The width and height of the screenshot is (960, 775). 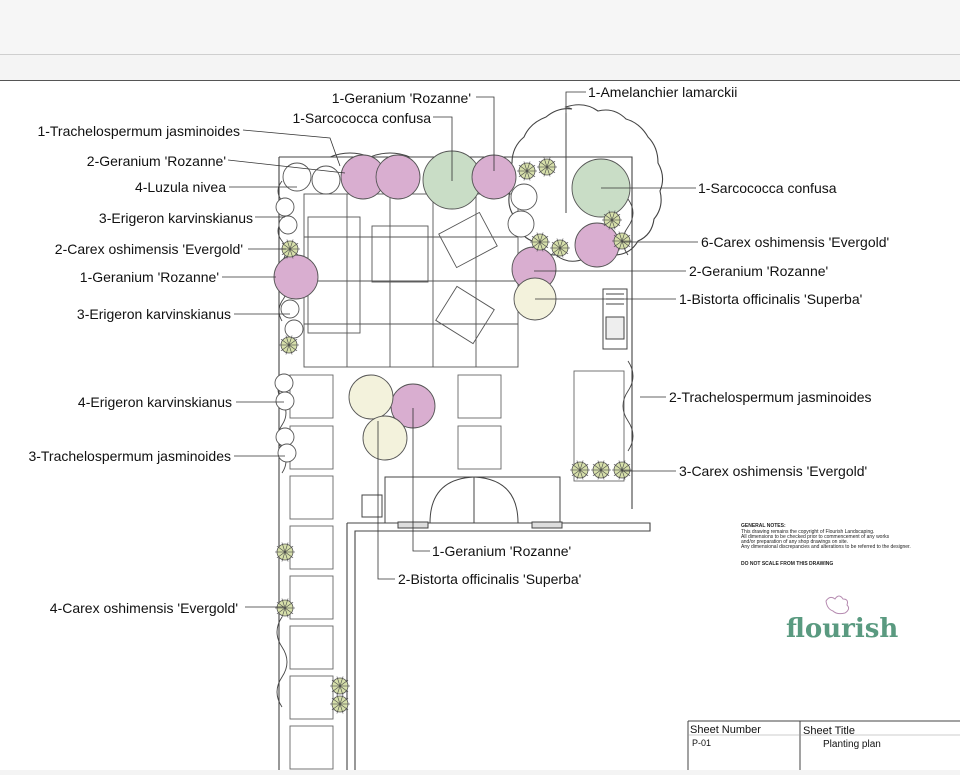 I want to click on label-left-3: 4-Luzula nivea, so click(x=180, y=187).